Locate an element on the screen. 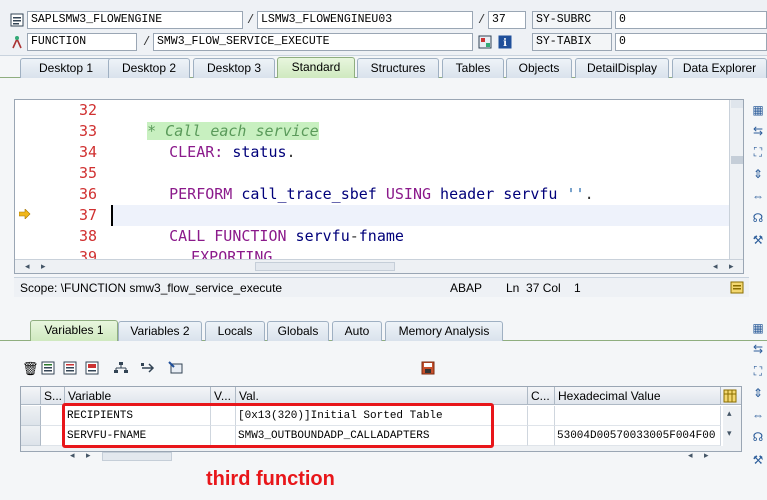  watchpoint-icon is located at coordinates (176, 369).